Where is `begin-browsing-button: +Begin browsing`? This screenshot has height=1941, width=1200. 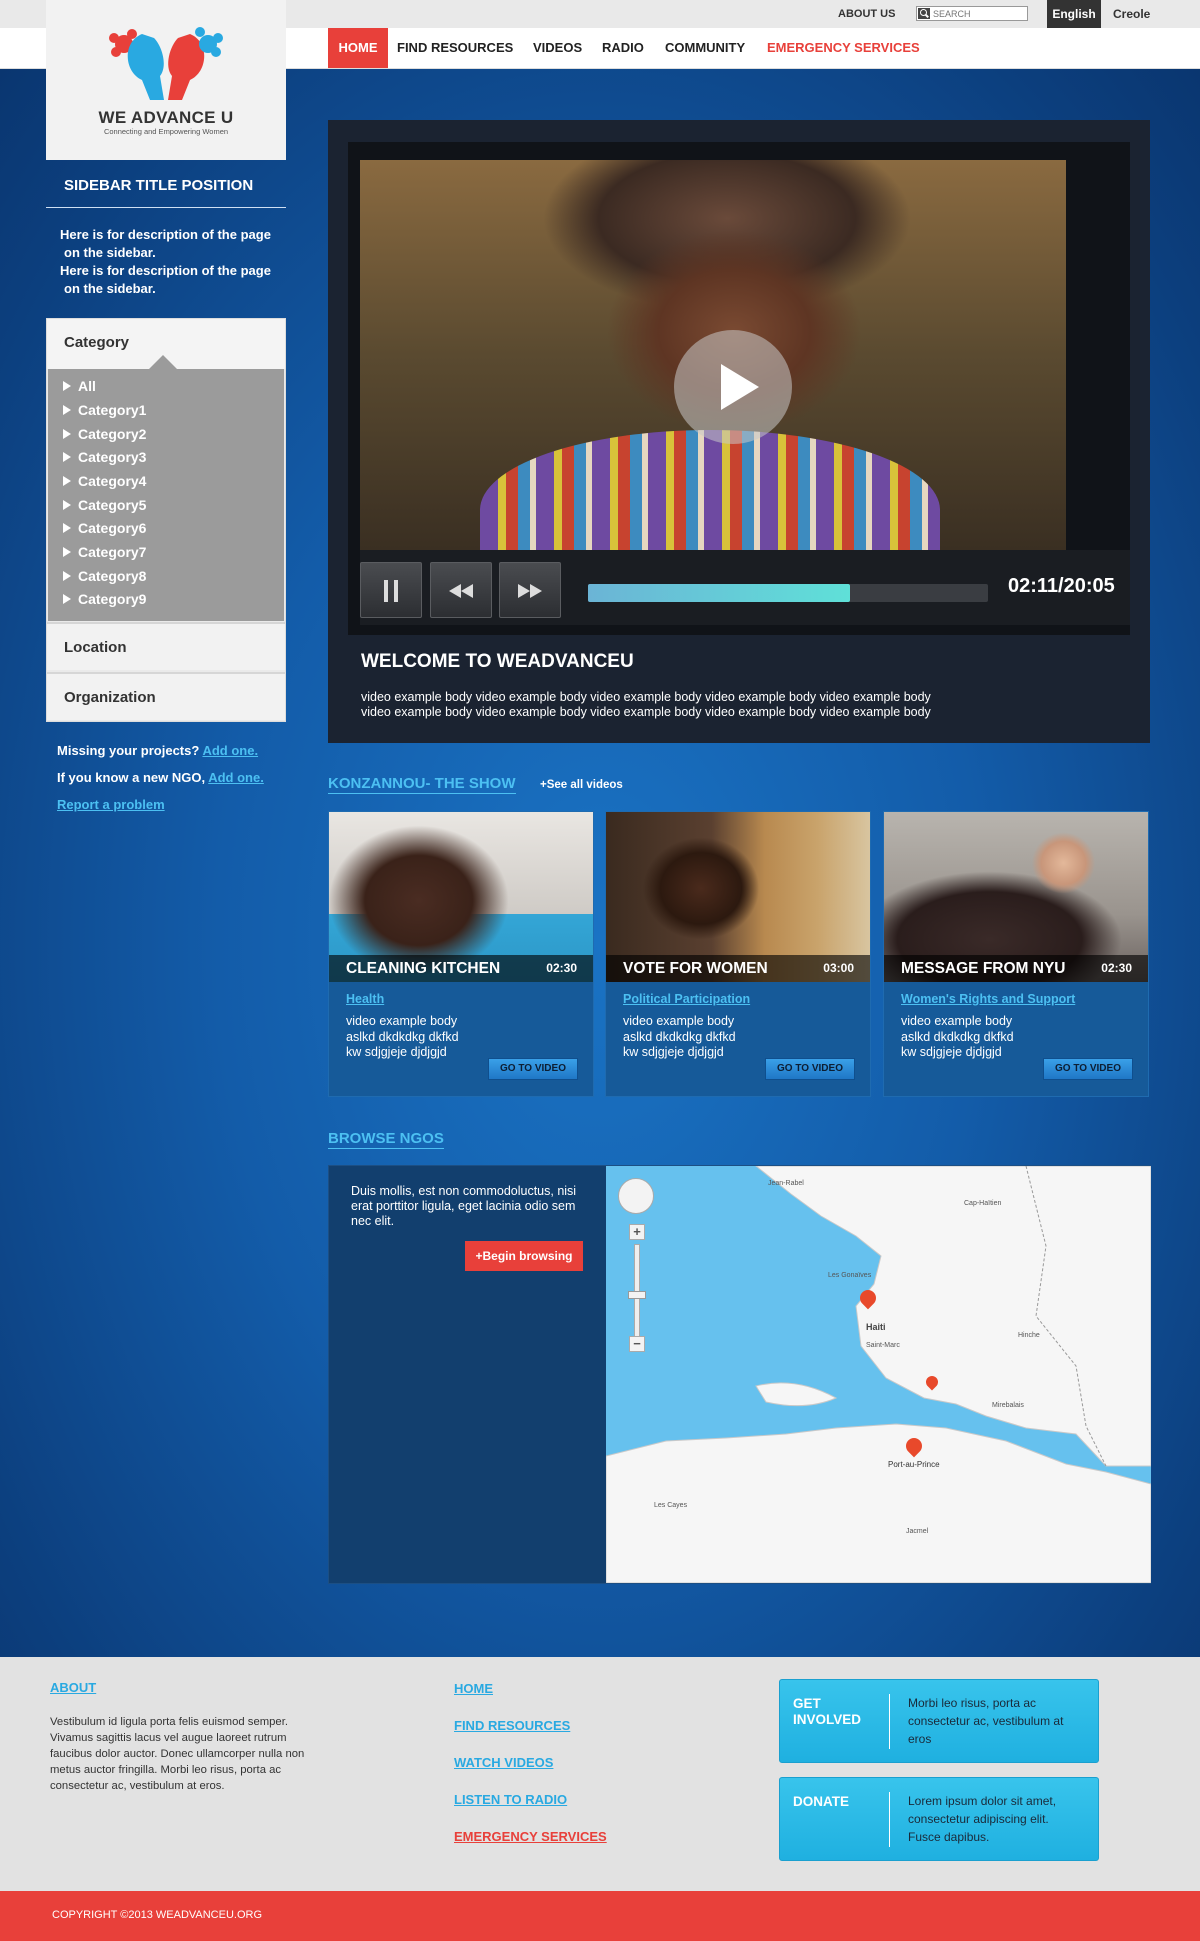
begin-browsing-button: +Begin browsing is located at coordinates (524, 1256).